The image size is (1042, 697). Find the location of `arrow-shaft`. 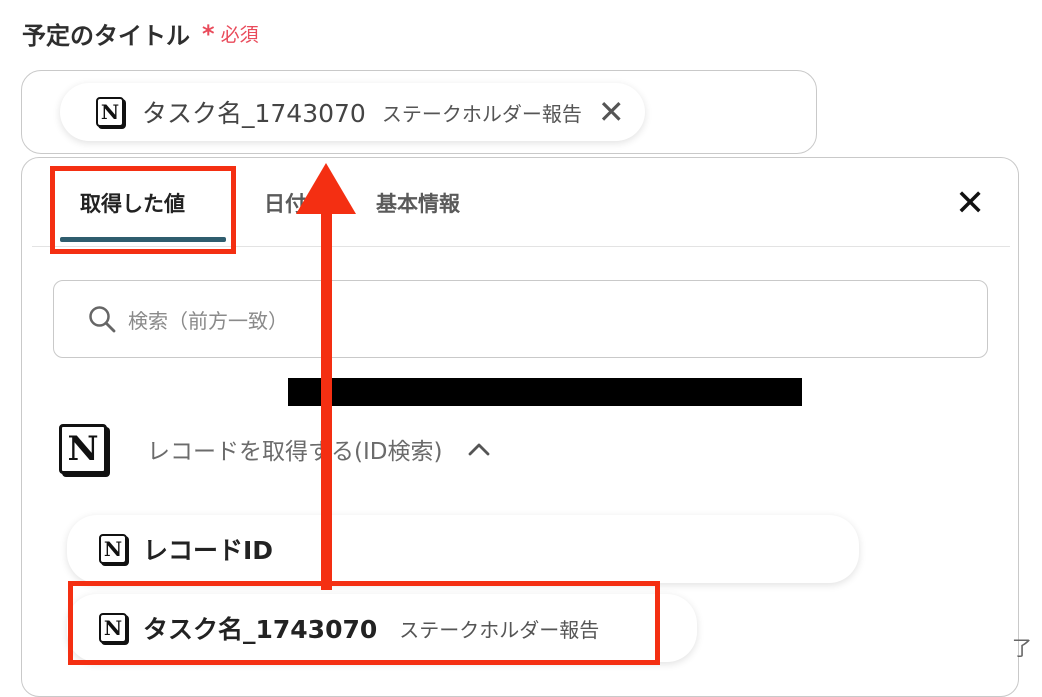

arrow-shaft is located at coordinates (326, 400).